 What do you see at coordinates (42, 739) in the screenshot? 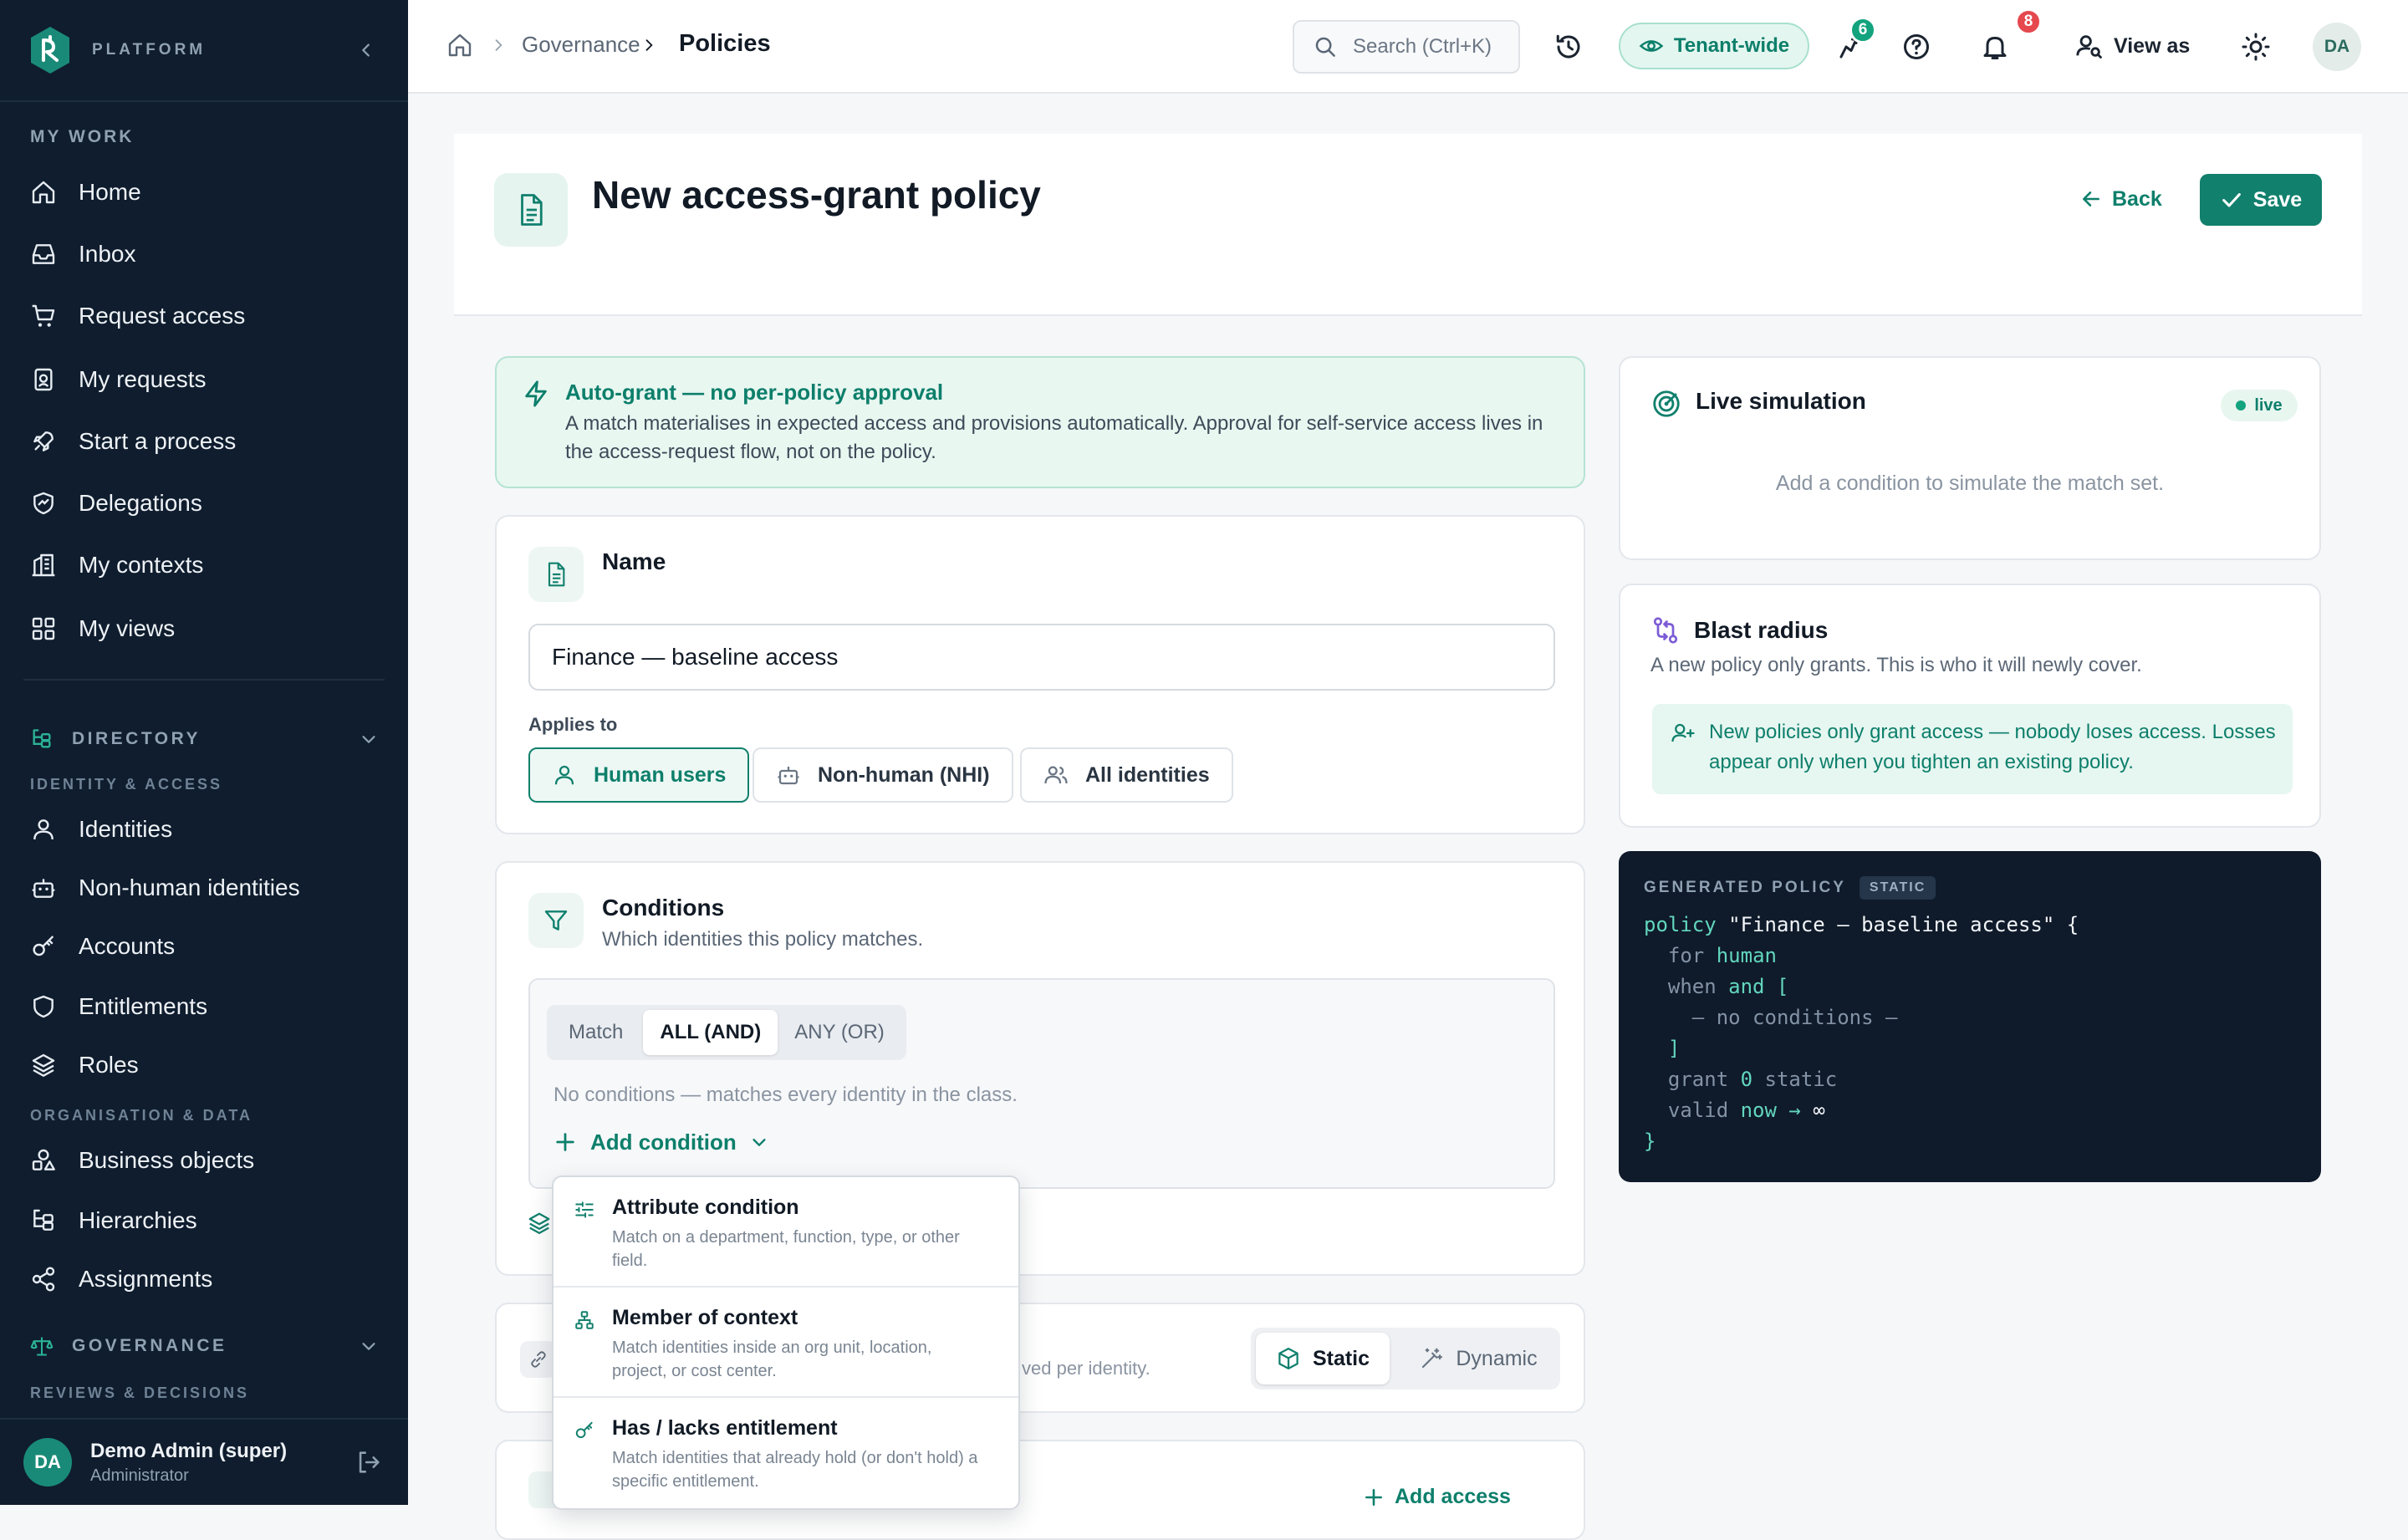
I see `directory-icon` at bounding box center [42, 739].